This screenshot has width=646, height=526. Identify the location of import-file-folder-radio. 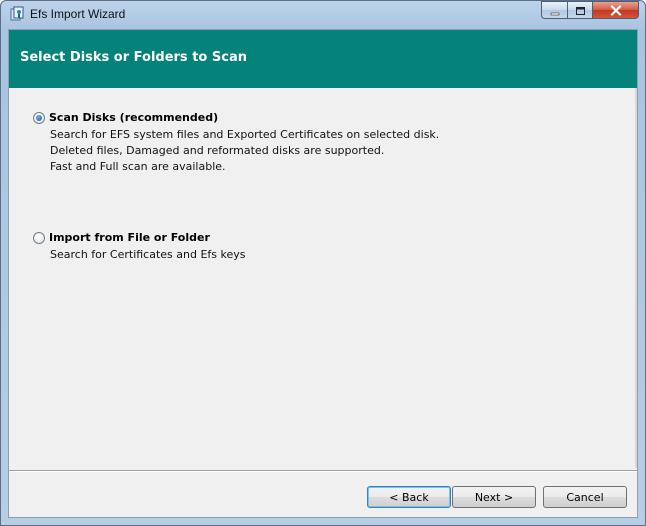
(39, 238).